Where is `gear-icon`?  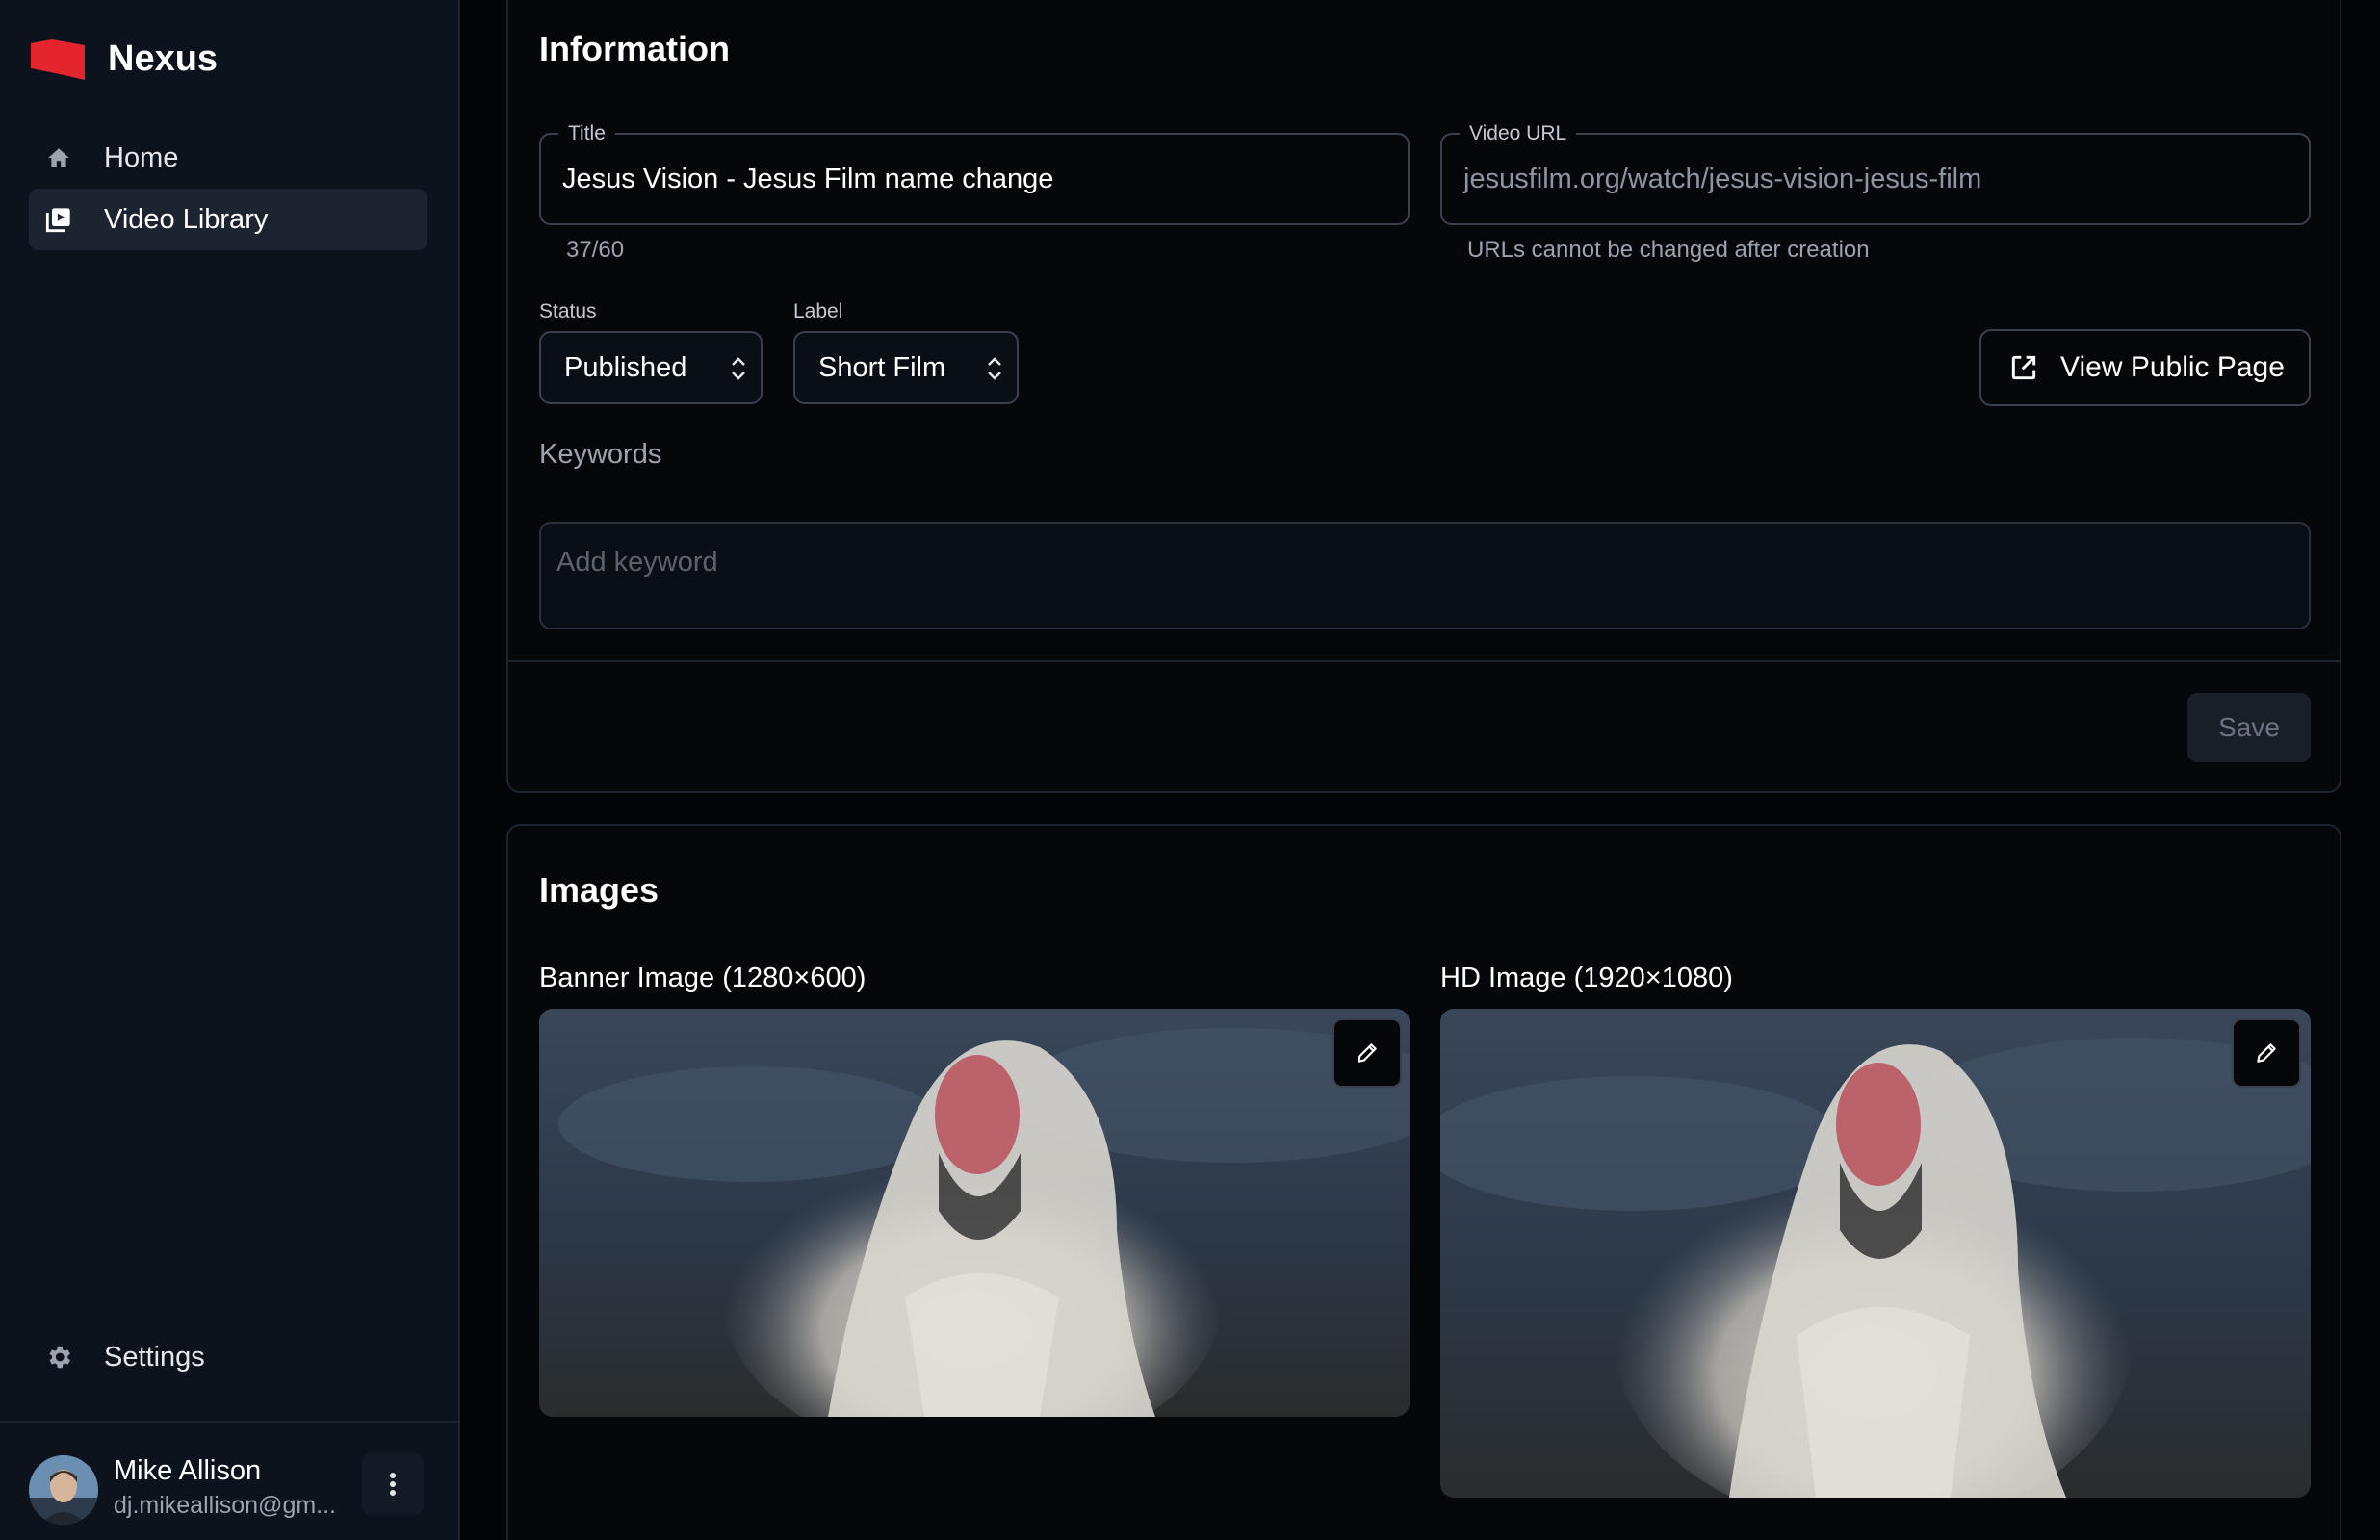 gear-icon is located at coordinates (59, 1357).